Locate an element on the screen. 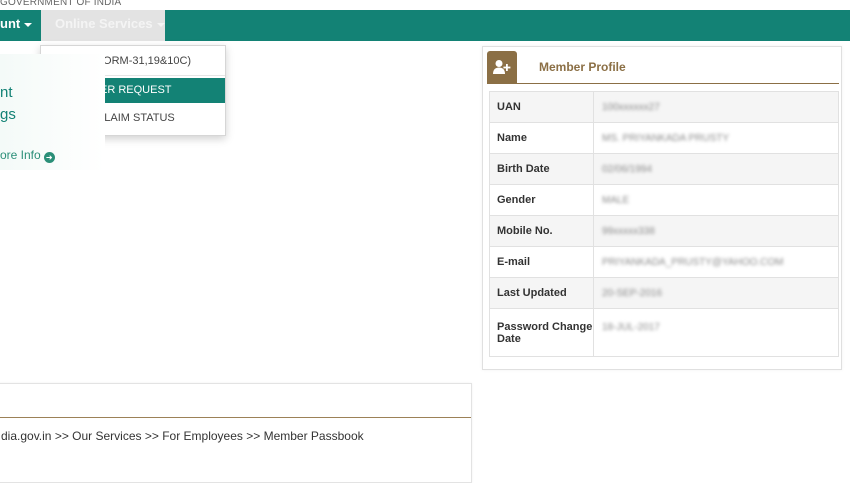 The image size is (850, 483). table-row: Password Change Date 18-JUL-2017 is located at coordinates (664, 332).